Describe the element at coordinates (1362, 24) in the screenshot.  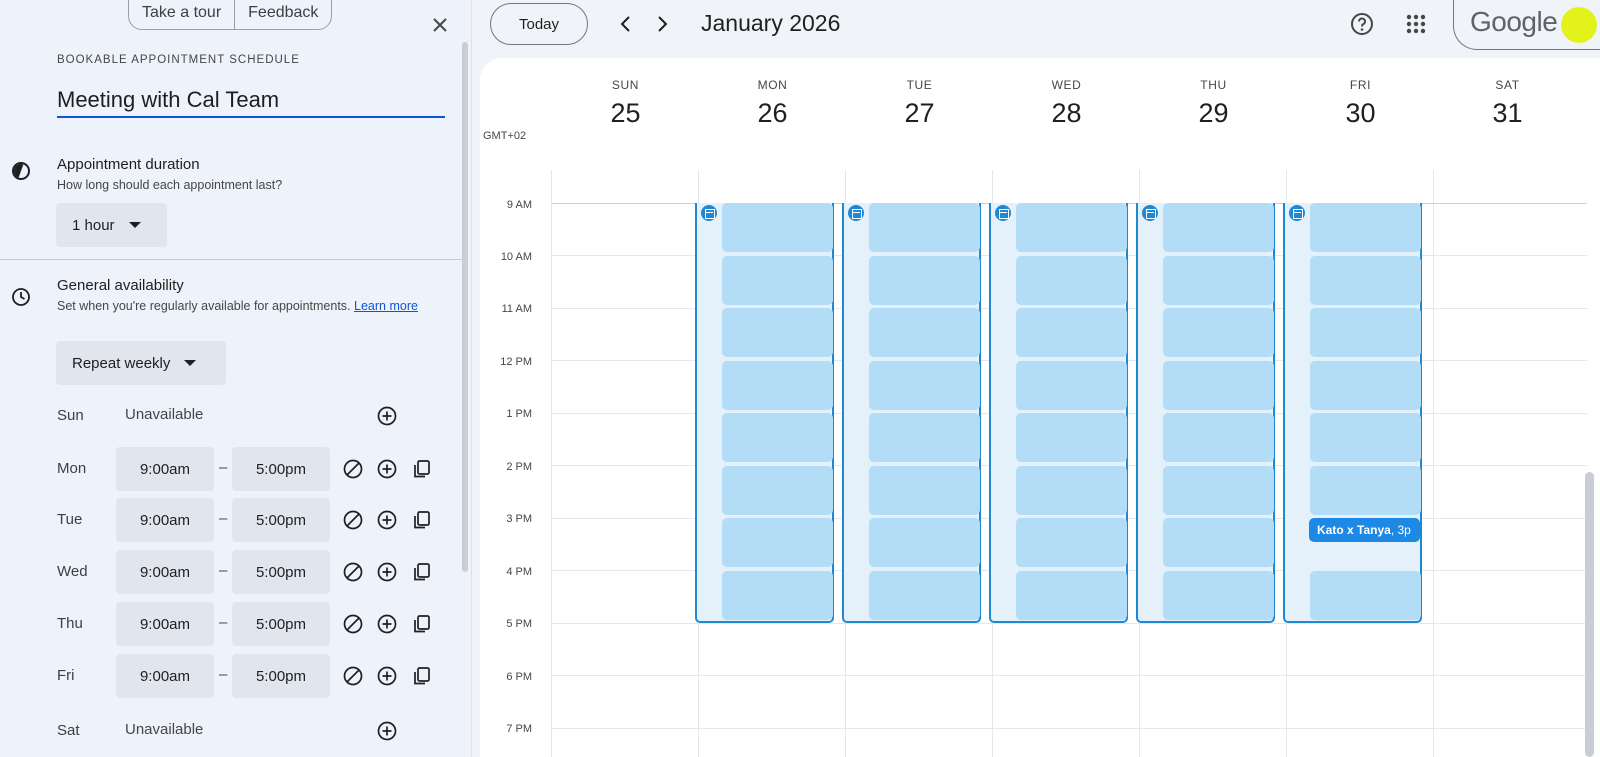
I see `help-icon` at that location.